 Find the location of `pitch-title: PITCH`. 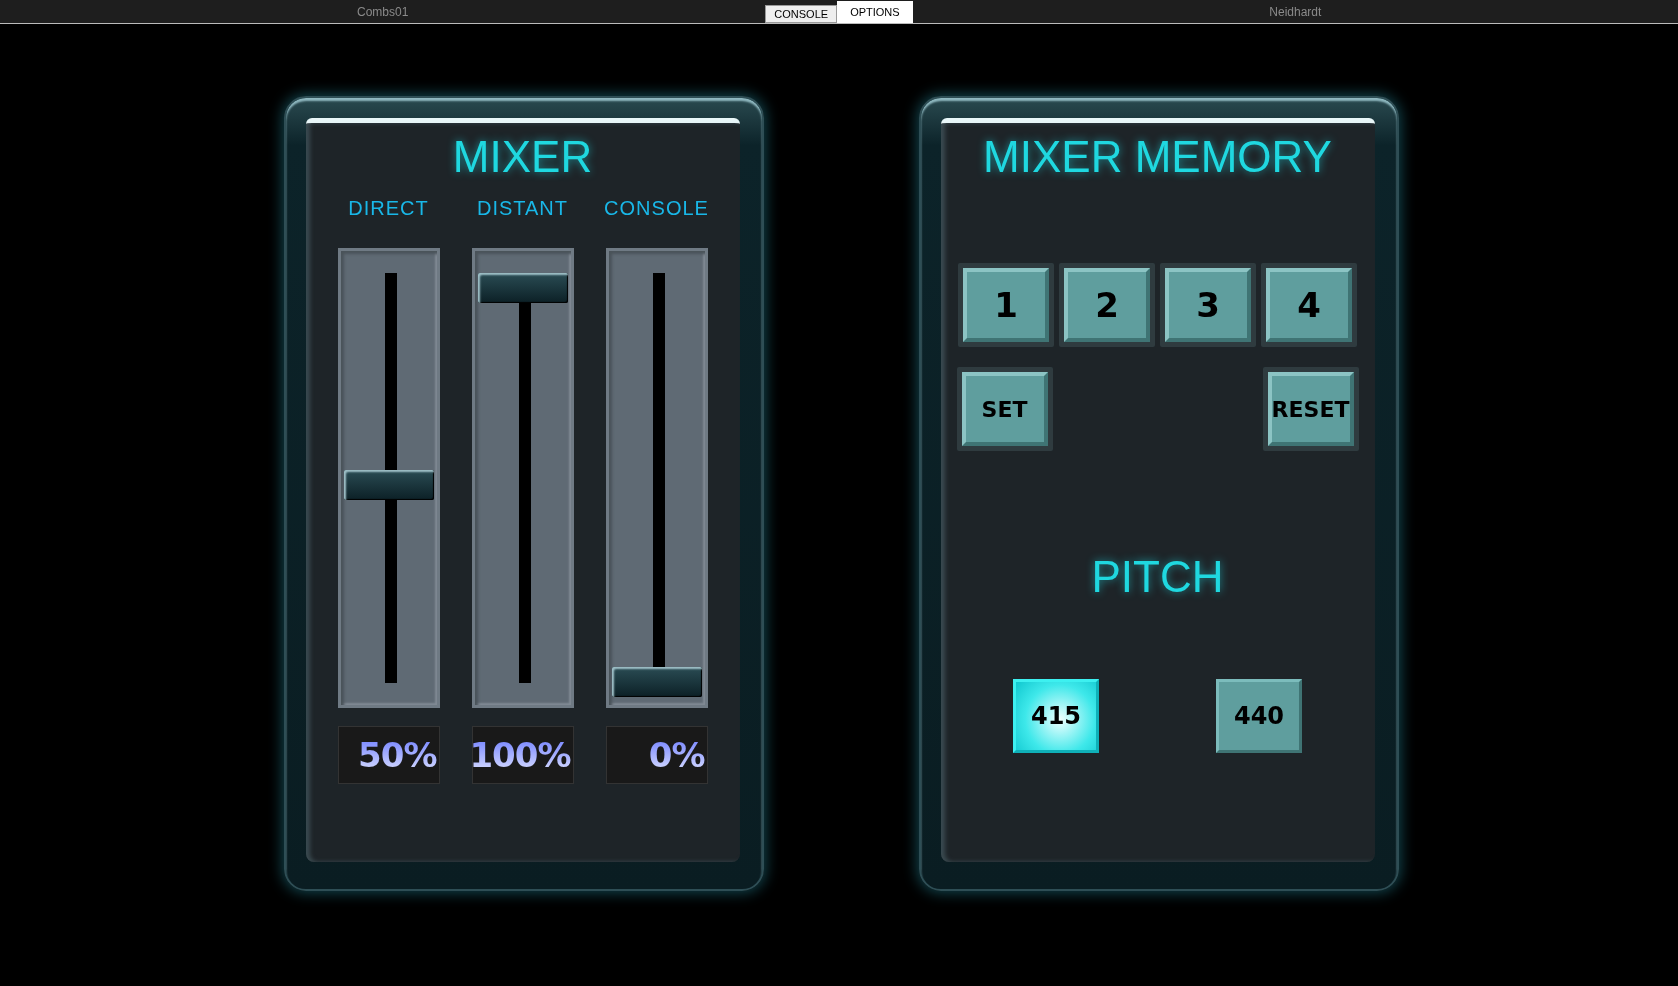

pitch-title: PITCH is located at coordinates (1157, 577).